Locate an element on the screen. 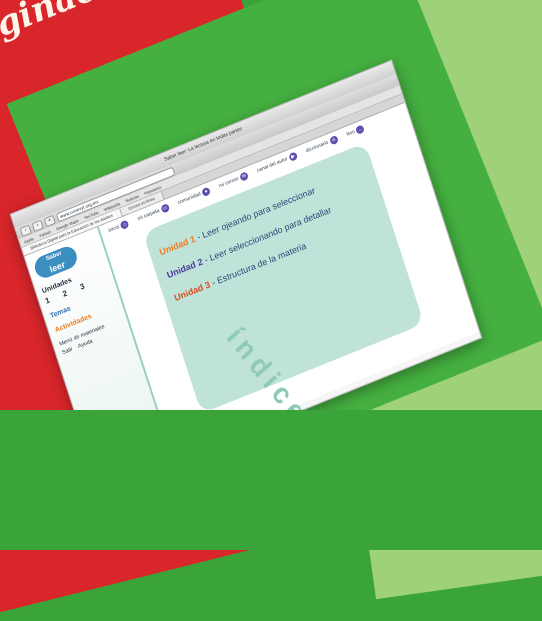 This screenshot has width=542, height=621. nav-comunidad-label: comunidad is located at coordinates (189, 199).